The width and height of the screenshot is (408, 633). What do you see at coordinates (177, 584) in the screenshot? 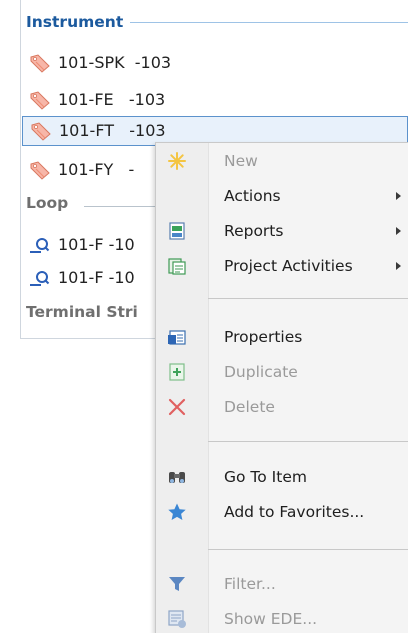
I see `filter-funnel-icon` at bounding box center [177, 584].